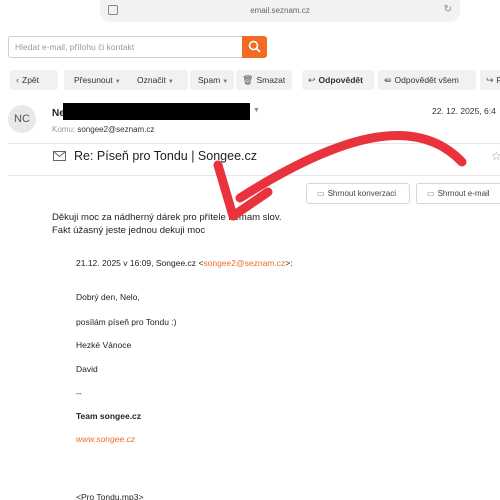 This screenshot has width=500, height=500. What do you see at coordinates (312, 80) in the screenshot?
I see `reply-icon: ↩` at bounding box center [312, 80].